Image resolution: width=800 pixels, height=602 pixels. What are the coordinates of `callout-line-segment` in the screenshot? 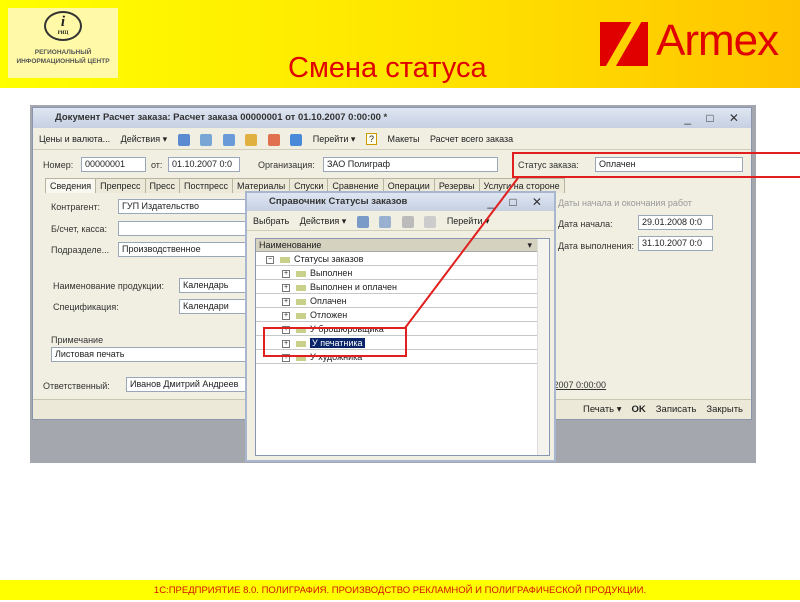 It's located at (461, 253).